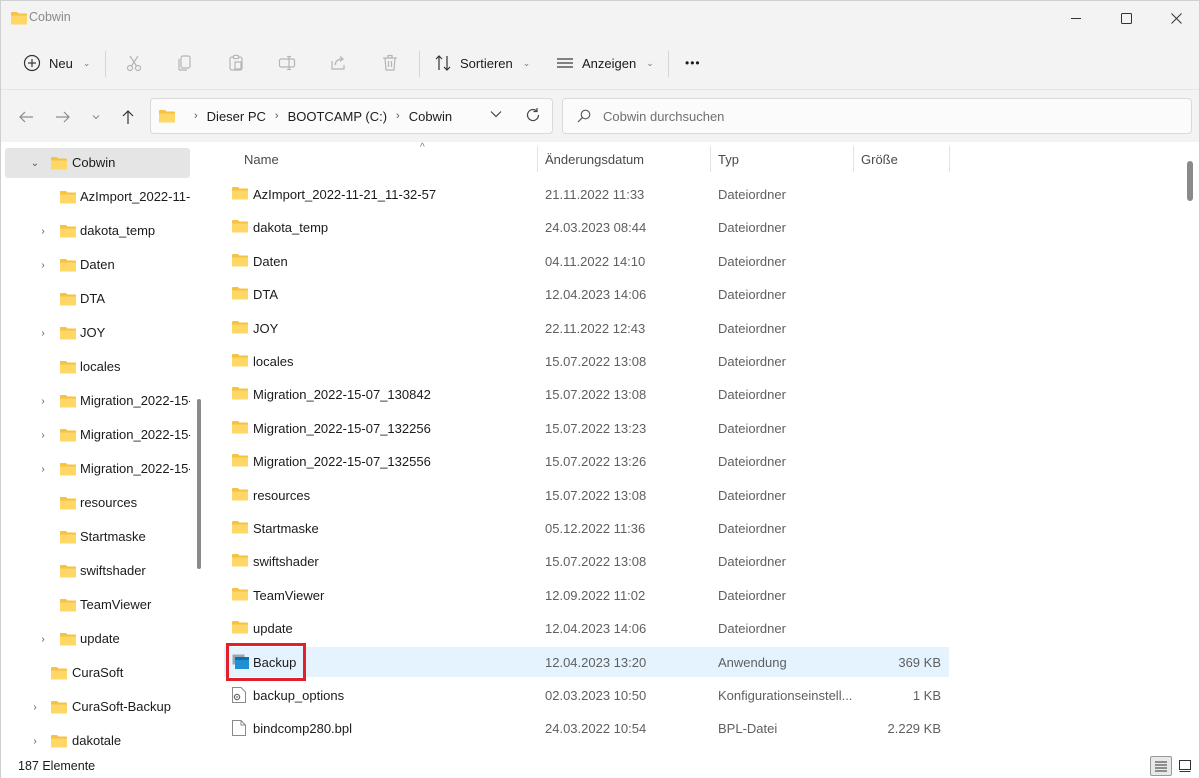 This screenshot has width=1200, height=778. I want to click on trash-icon, so click(390, 62).